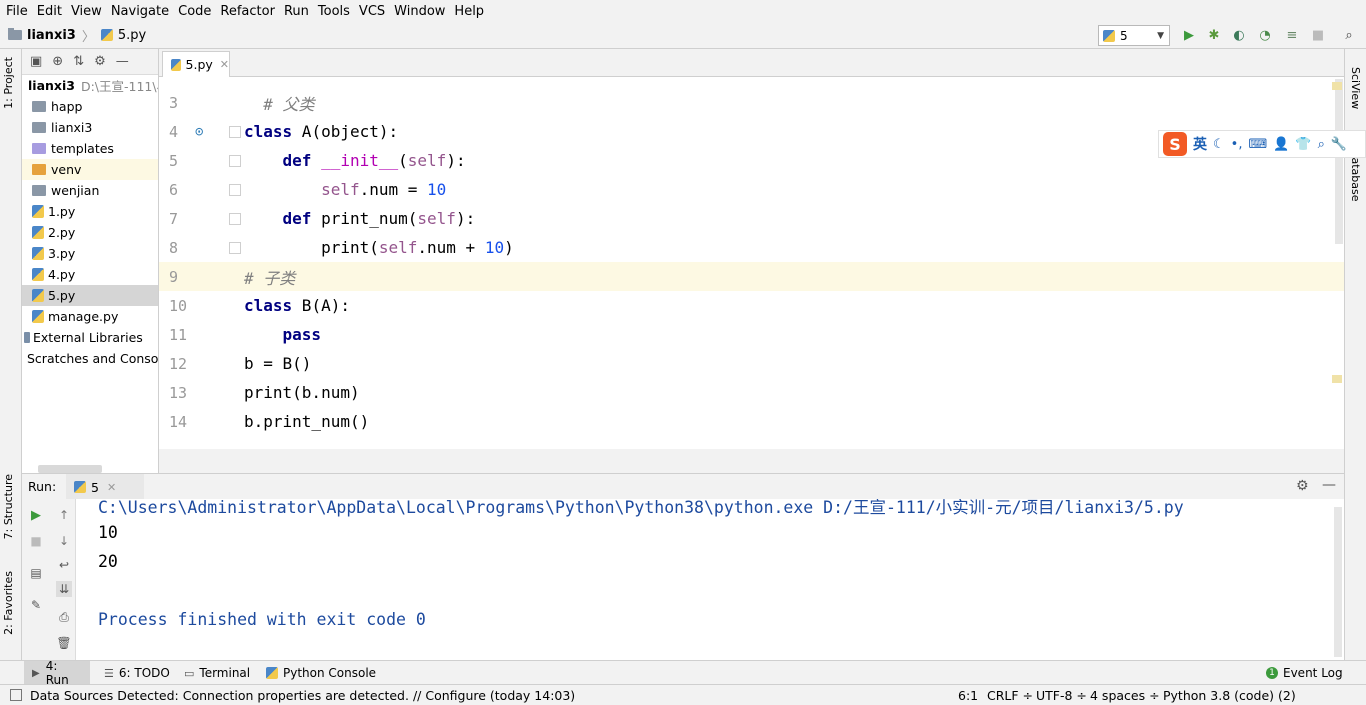 This screenshot has width=1366, height=705. Describe the element at coordinates (90, 127) in the screenshot. I see `tree-item: lianxi3` at that location.